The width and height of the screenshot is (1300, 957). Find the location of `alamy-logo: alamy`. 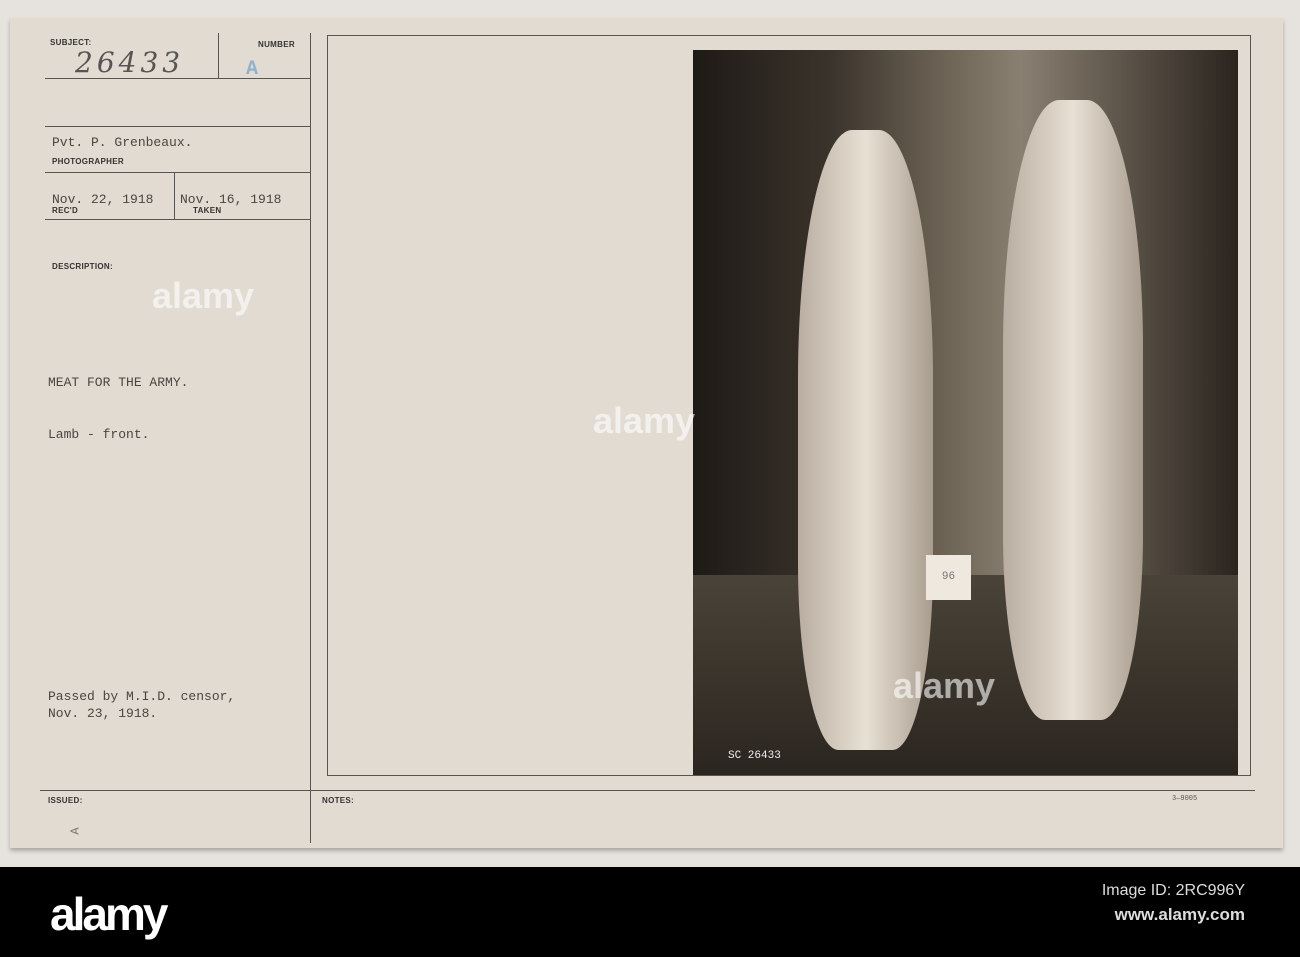

alamy-logo: alamy is located at coordinates (109, 914).